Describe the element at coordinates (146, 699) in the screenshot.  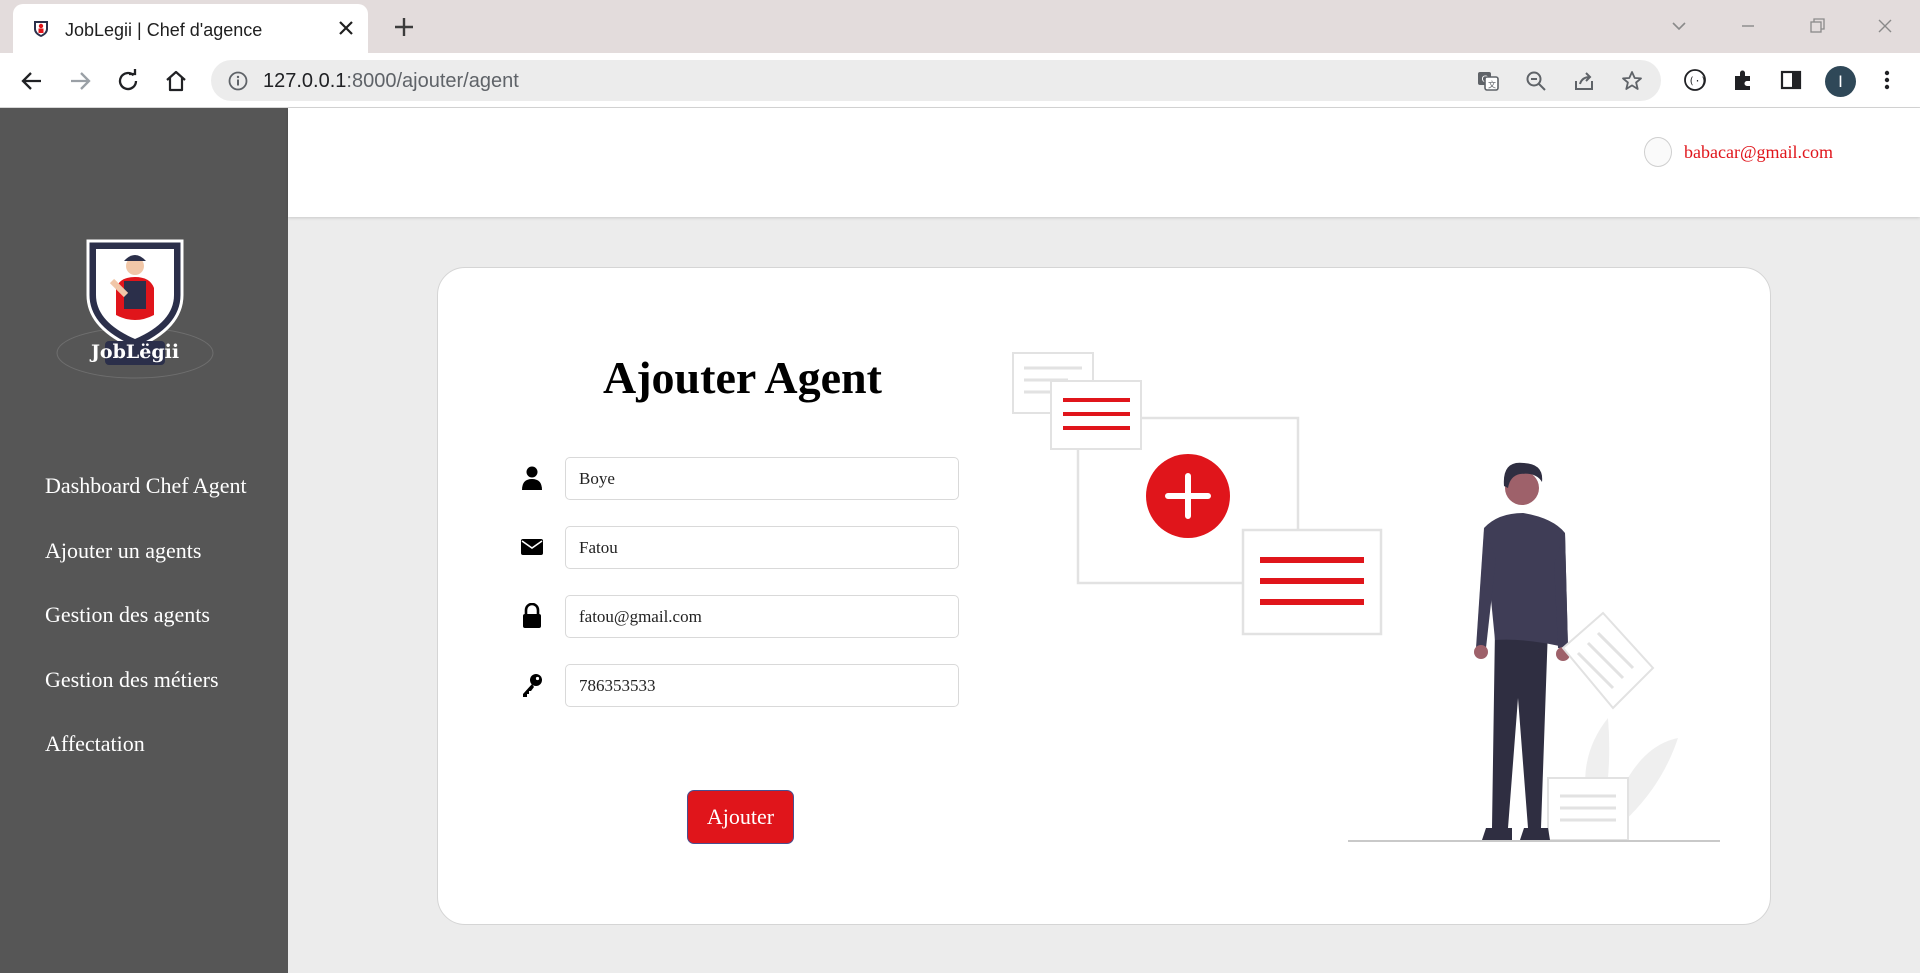
I see `sidebar-item-manage-jobs: Gestion des métiers` at that location.